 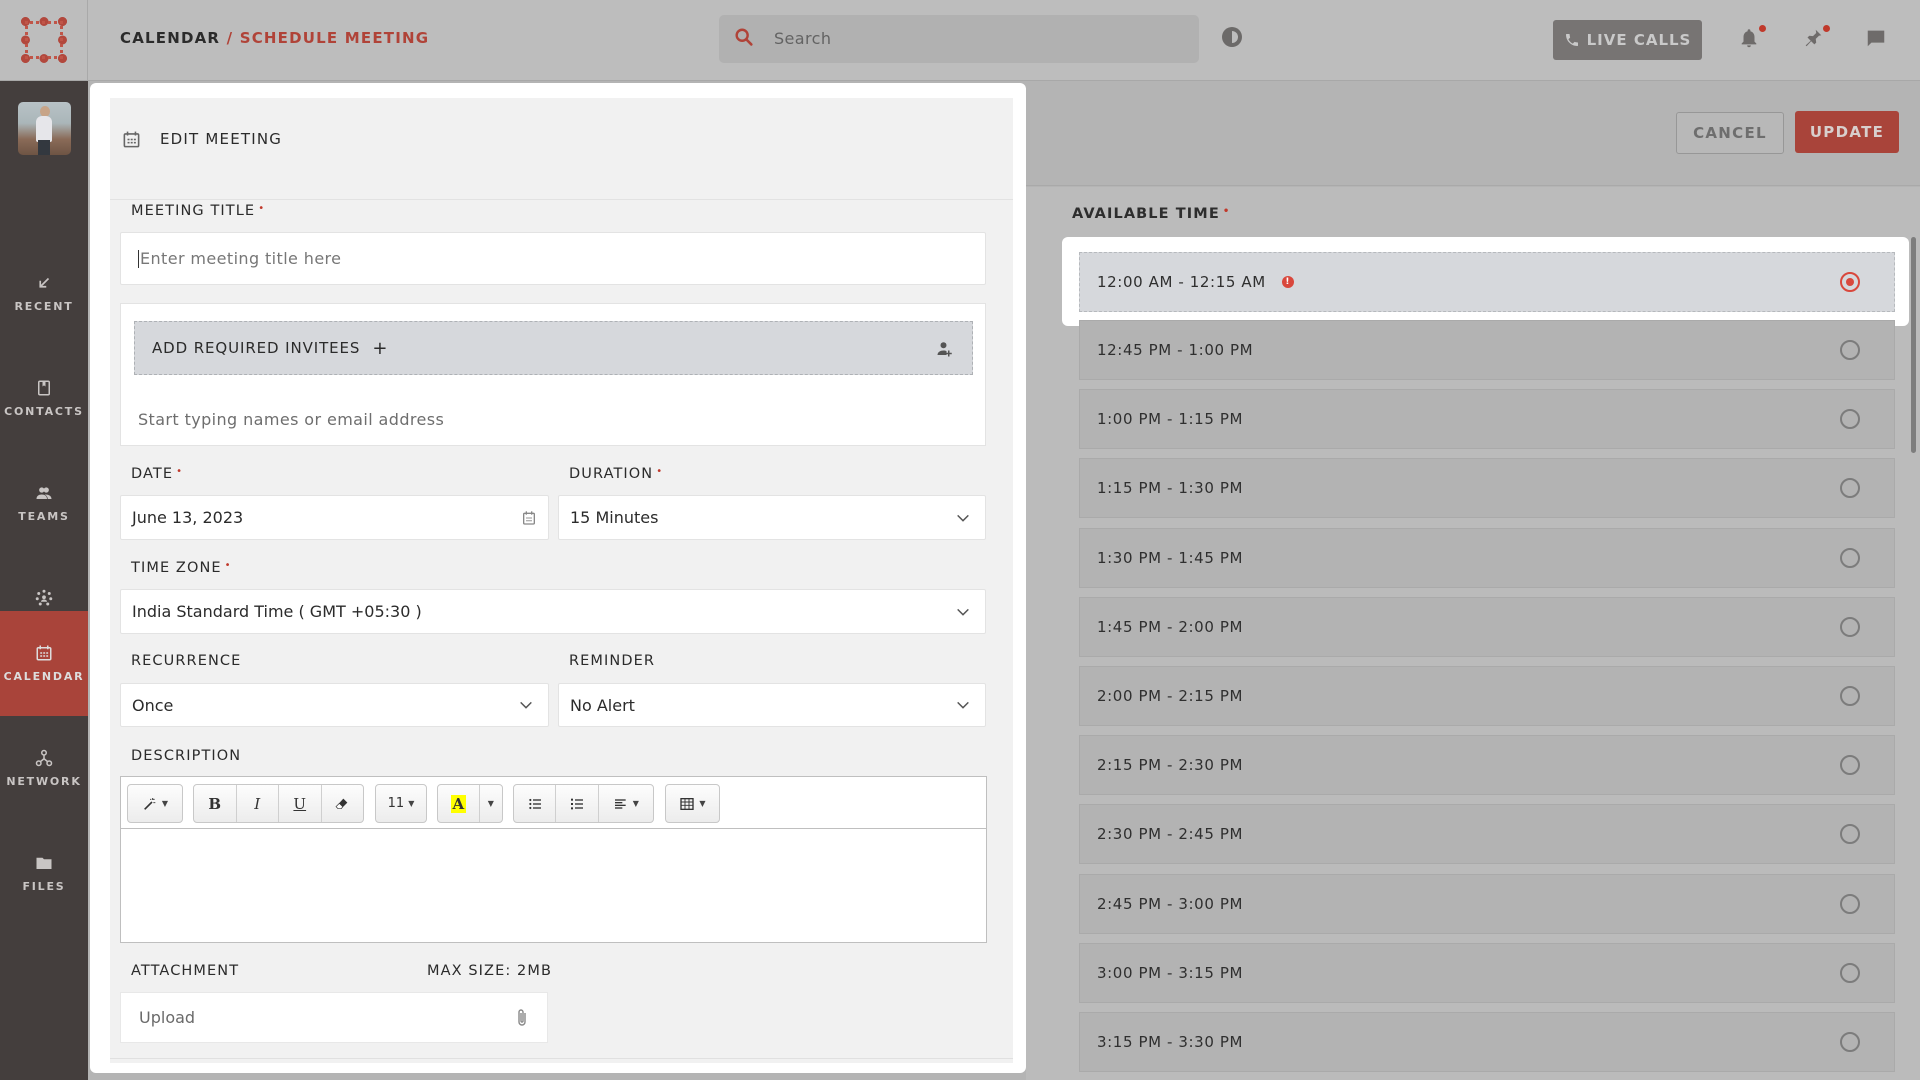 I want to click on add-required-invitees-button: ADD REQUIRED INVITEES +, so click(x=553, y=348).